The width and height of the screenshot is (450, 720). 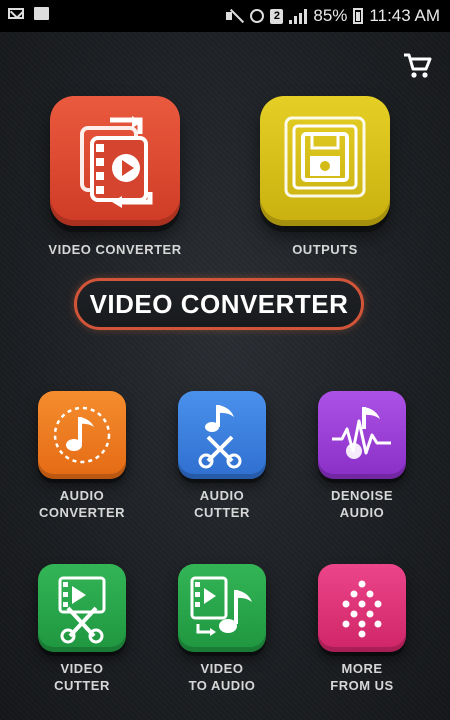 I want to click on video-converter-tile, so click(x=115, y=161).